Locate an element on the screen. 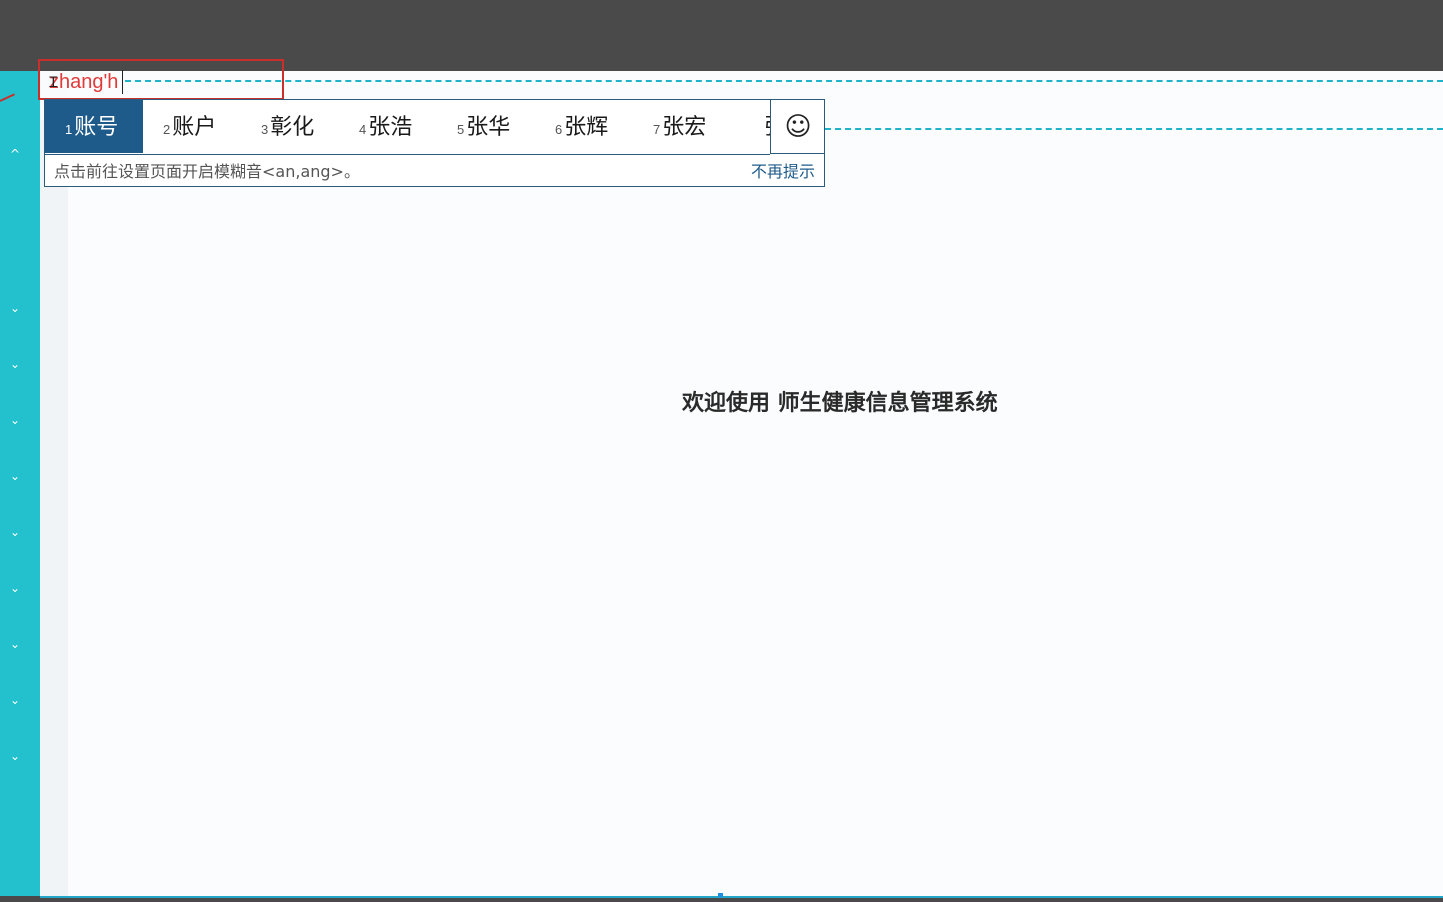 Image resolution: width=1443 pixels, height=902 pixels. ime-candidate: 7张宏 is located at coordinates (679, 126).